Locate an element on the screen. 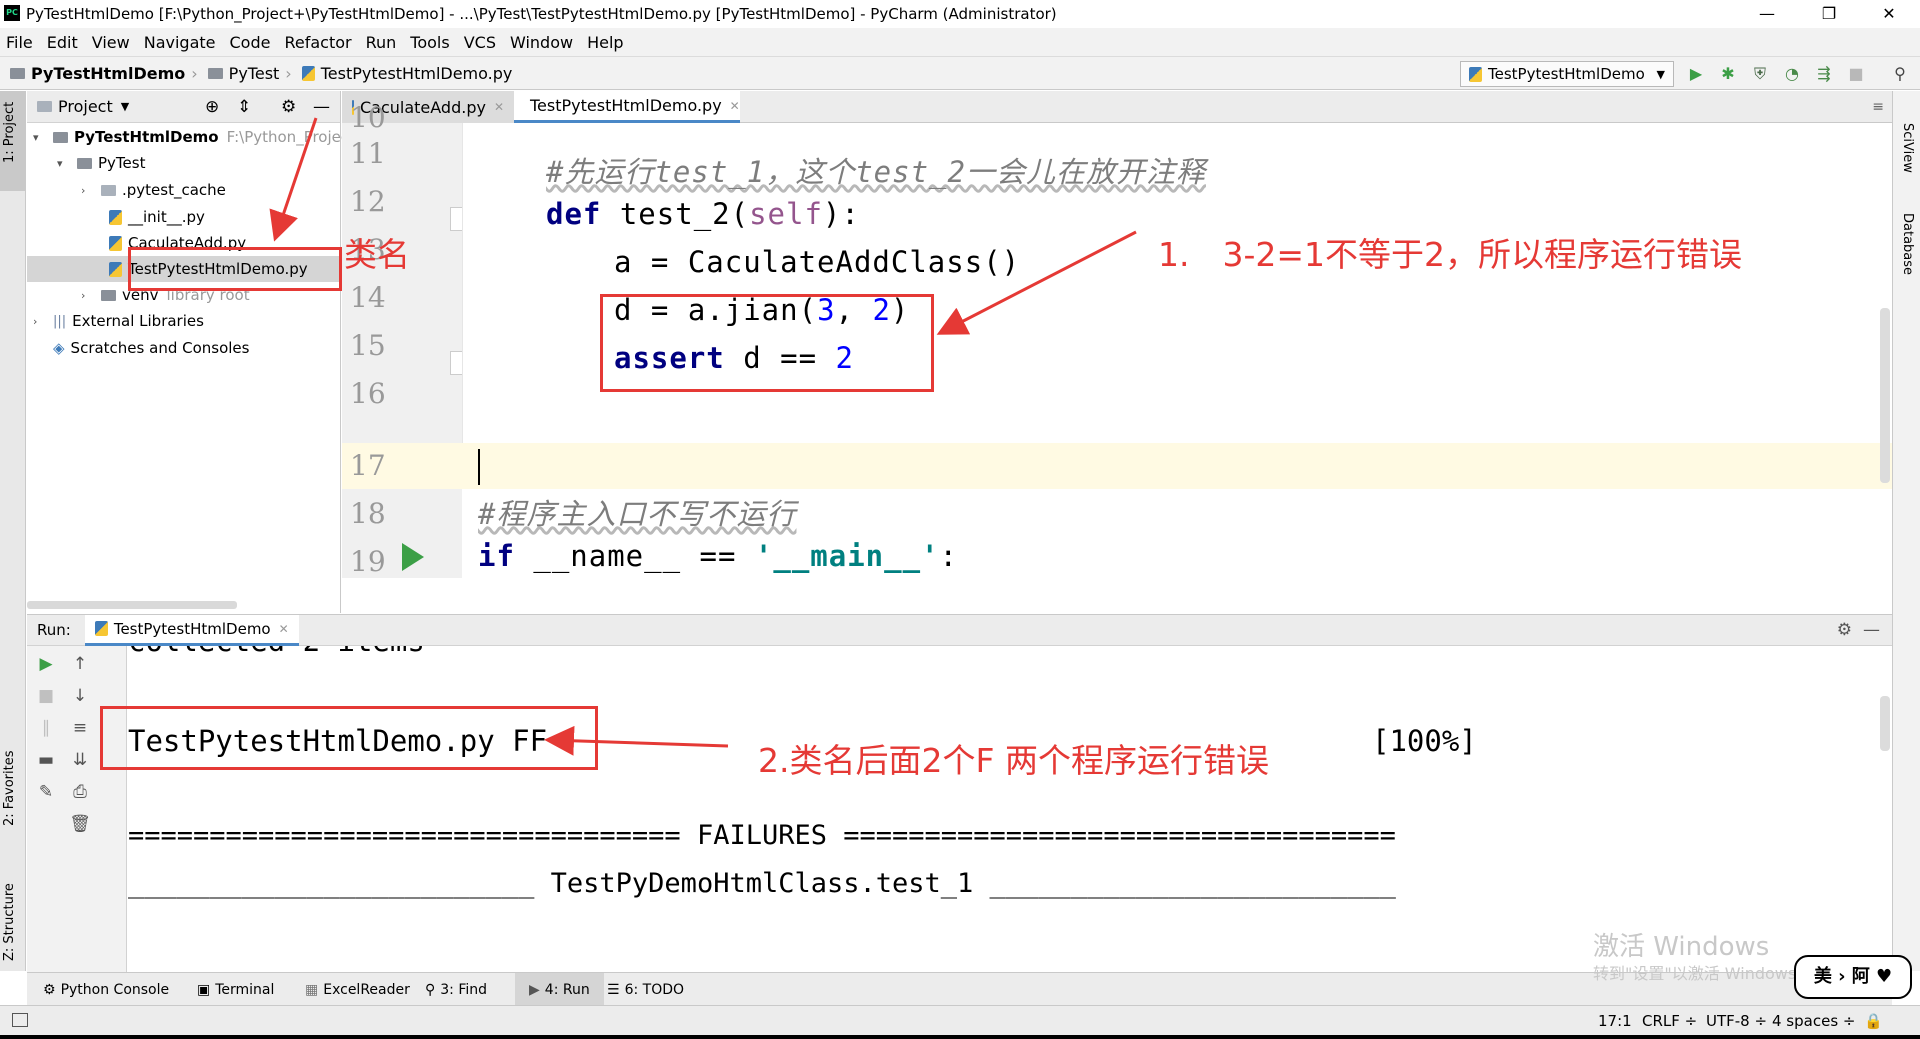 The width and height of the screenshot is (1920, 1039). arrow-result is located at coordinates (636, 740).